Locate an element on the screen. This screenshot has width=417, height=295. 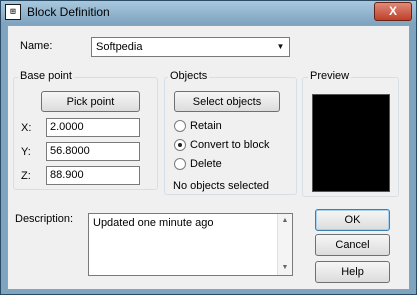
window-title: Block Definition is located at coordinates (68, 12).